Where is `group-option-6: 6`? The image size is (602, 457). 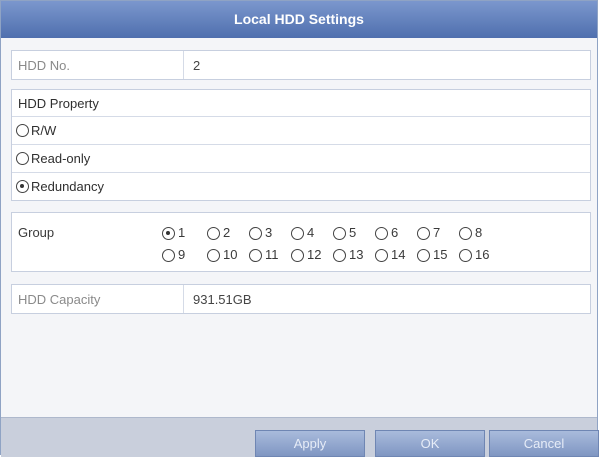 group-option-6: 6 is located at coordinates (386, 233).